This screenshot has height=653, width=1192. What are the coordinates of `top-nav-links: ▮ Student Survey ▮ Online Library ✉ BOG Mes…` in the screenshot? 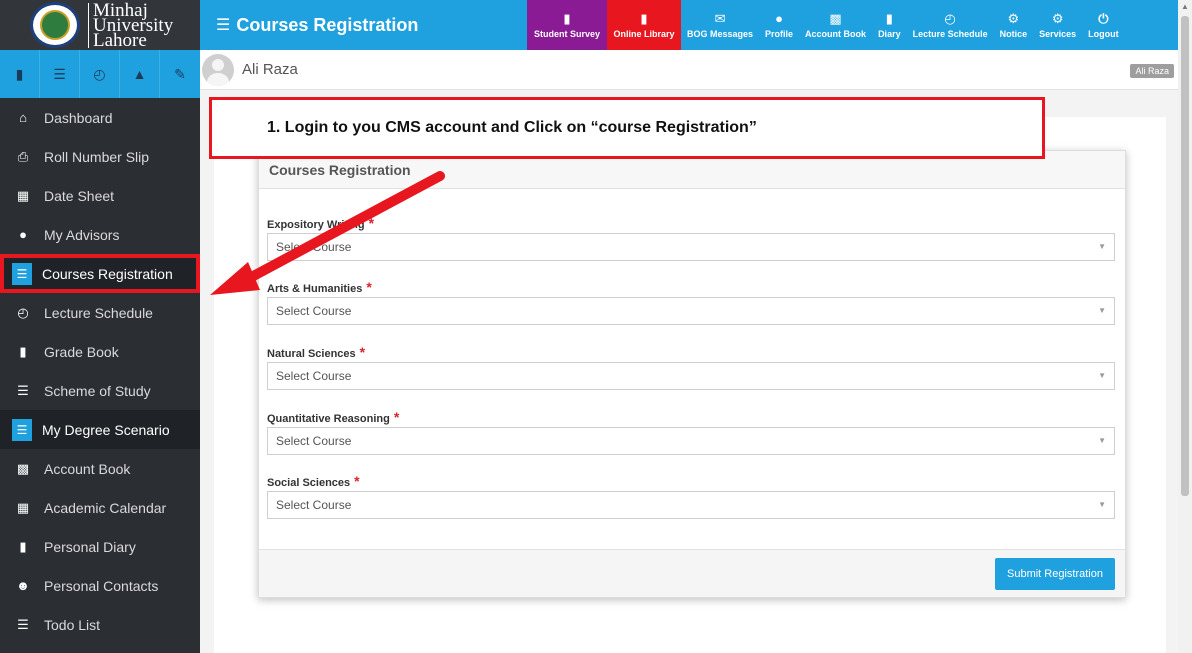 It's located at (826, 25).